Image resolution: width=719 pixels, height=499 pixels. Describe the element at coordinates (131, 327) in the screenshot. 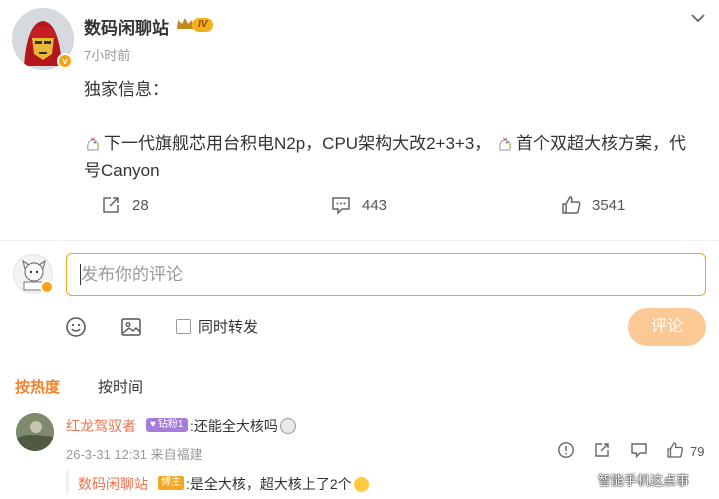

I see `image-icon` at that location.